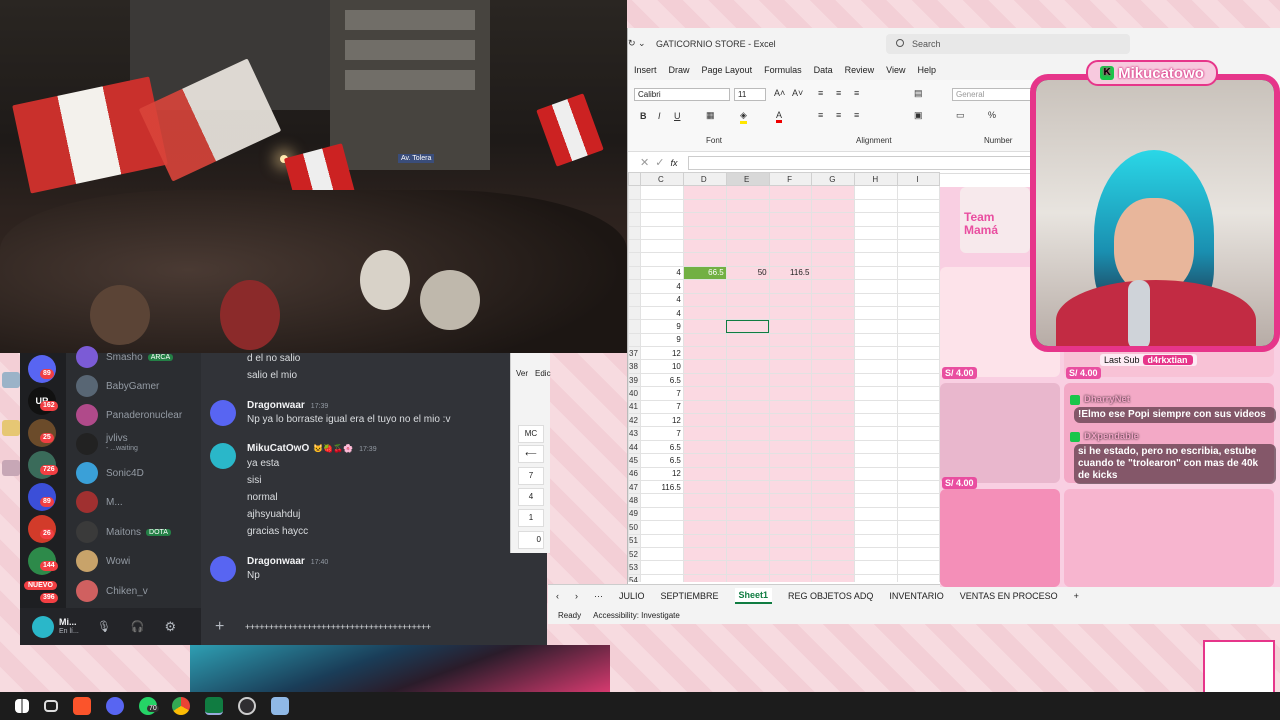 The image size is (1280, 720). What do you see at coordinates (634, 353) in the screenshot?
I see `row-header: 37` at bounding box center [634, 353].